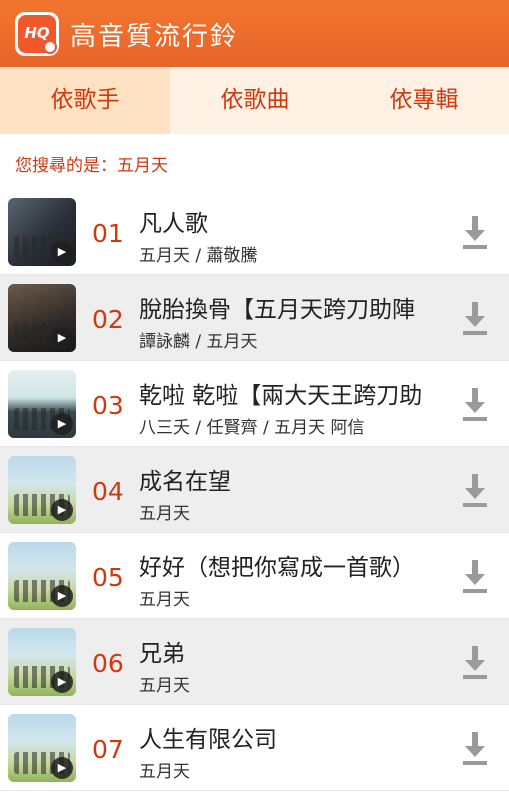  I want to click on app-title: 高音質流行鈴, so click(154, 37).